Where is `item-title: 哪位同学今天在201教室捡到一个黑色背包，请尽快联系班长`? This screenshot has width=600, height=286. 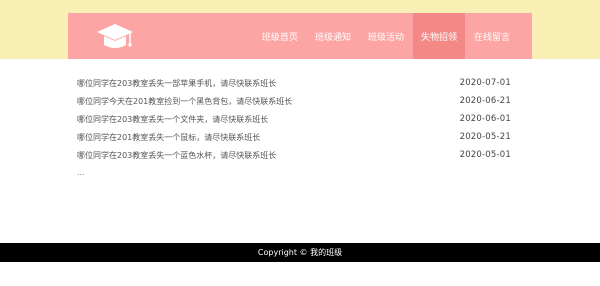 item-title: 哪位同学今天在201教室捡到一个黑色背包，请尽快联系班长 is located at coordinates (184, 101).